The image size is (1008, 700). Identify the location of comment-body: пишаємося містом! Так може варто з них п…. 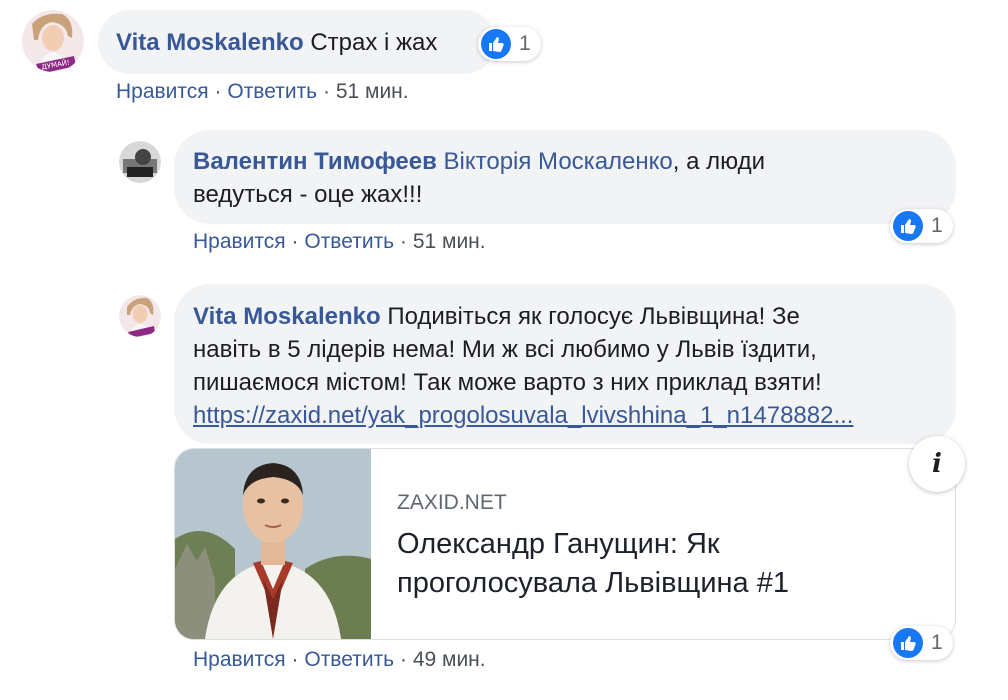
(507, 382).